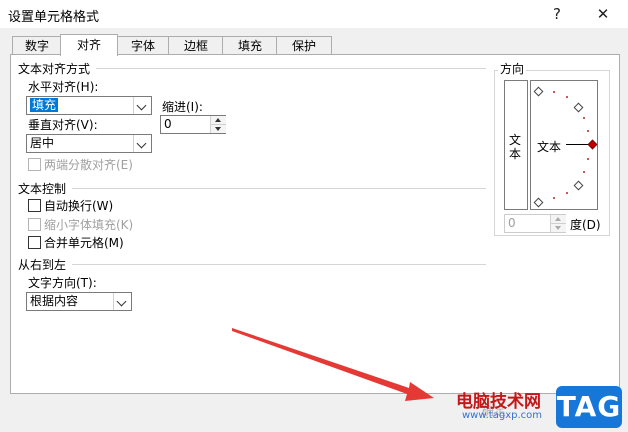 This screenshot has height=432, width=628. Describe the element at coordinates (333, 364) in the screenshot. I see `annotation-arrow` at that location.